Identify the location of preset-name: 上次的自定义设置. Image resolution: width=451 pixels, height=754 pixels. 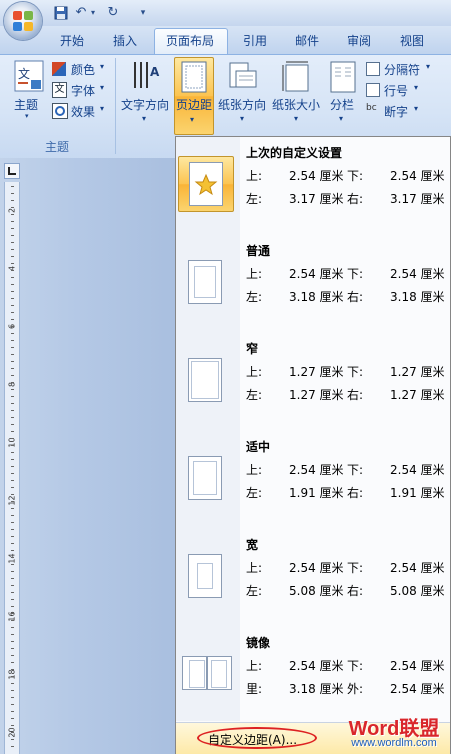
(294, 153).